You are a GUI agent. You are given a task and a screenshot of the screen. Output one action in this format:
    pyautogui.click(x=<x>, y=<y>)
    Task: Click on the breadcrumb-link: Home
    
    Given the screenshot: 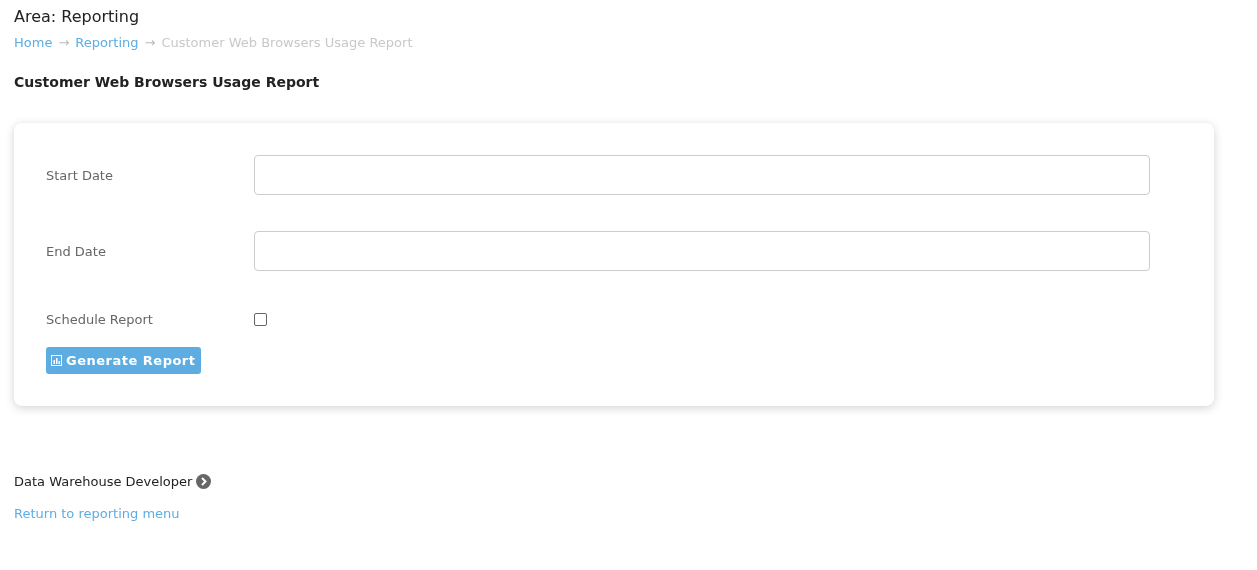 What is the action you would take?
    pyautogui.click(x=33, y=43)
    